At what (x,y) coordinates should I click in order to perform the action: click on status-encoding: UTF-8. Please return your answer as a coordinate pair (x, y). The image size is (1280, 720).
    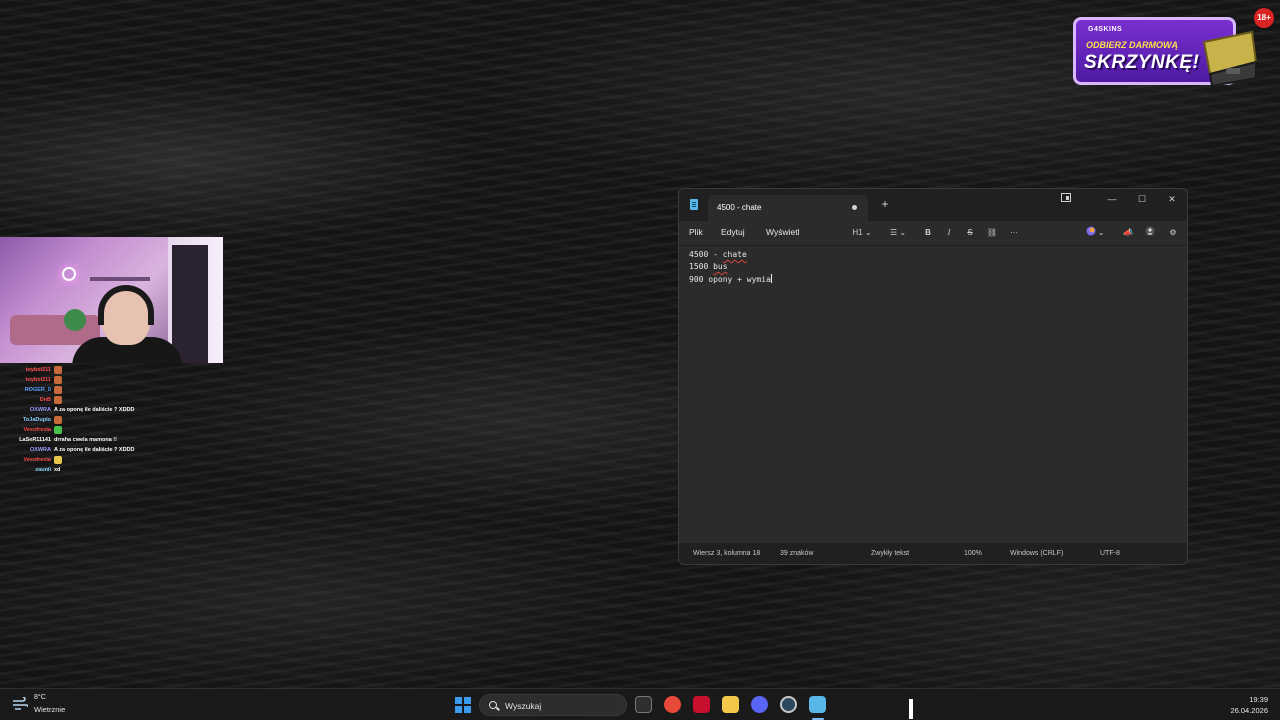
    Looking at the image, I should click on (1110, 553).